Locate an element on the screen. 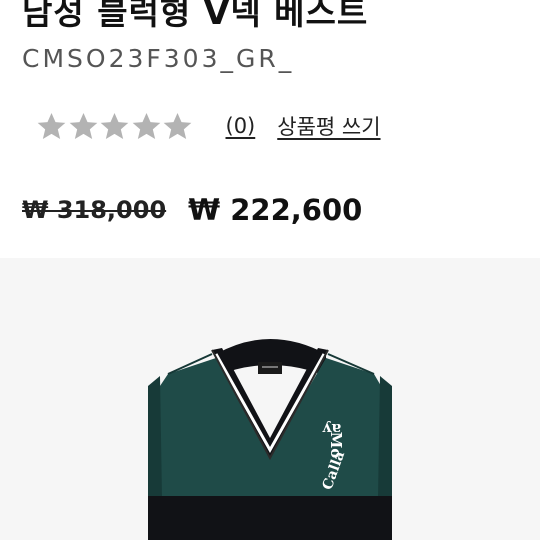  price-row: ₩ 318,000 ₩ 222,600 is located at coordinates (192, 210).